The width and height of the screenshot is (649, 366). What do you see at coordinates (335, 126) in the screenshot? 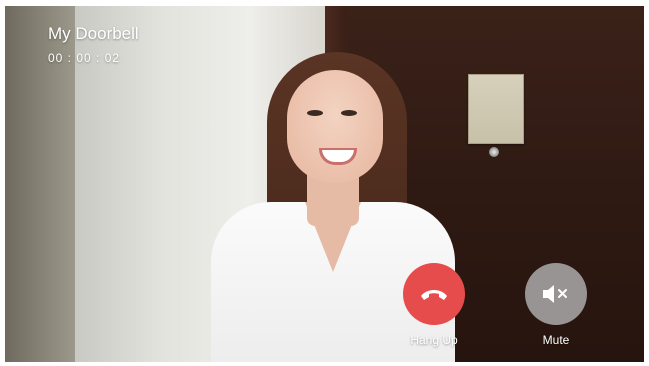
I see `visitor-face` at bounding box center [335, 126].